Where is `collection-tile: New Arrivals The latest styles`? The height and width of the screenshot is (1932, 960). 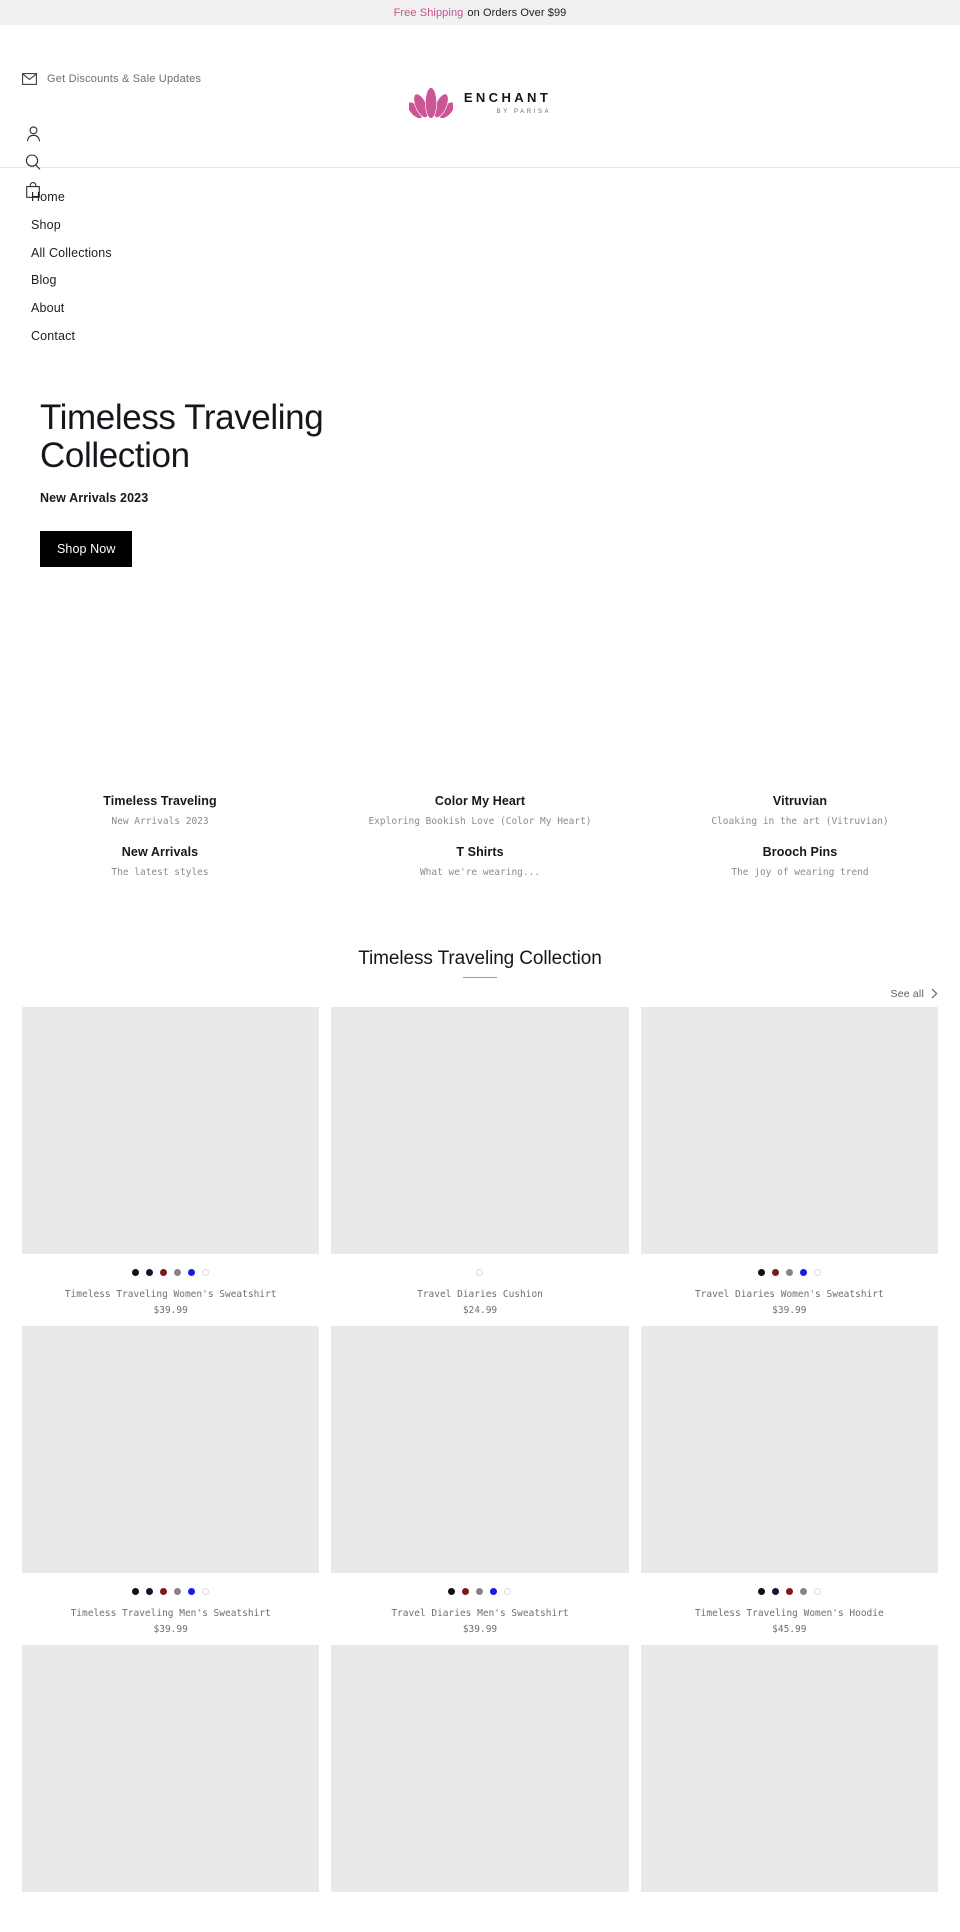
collection-tile: New Arrivals The latest styles is located at coordinates (160, 861).